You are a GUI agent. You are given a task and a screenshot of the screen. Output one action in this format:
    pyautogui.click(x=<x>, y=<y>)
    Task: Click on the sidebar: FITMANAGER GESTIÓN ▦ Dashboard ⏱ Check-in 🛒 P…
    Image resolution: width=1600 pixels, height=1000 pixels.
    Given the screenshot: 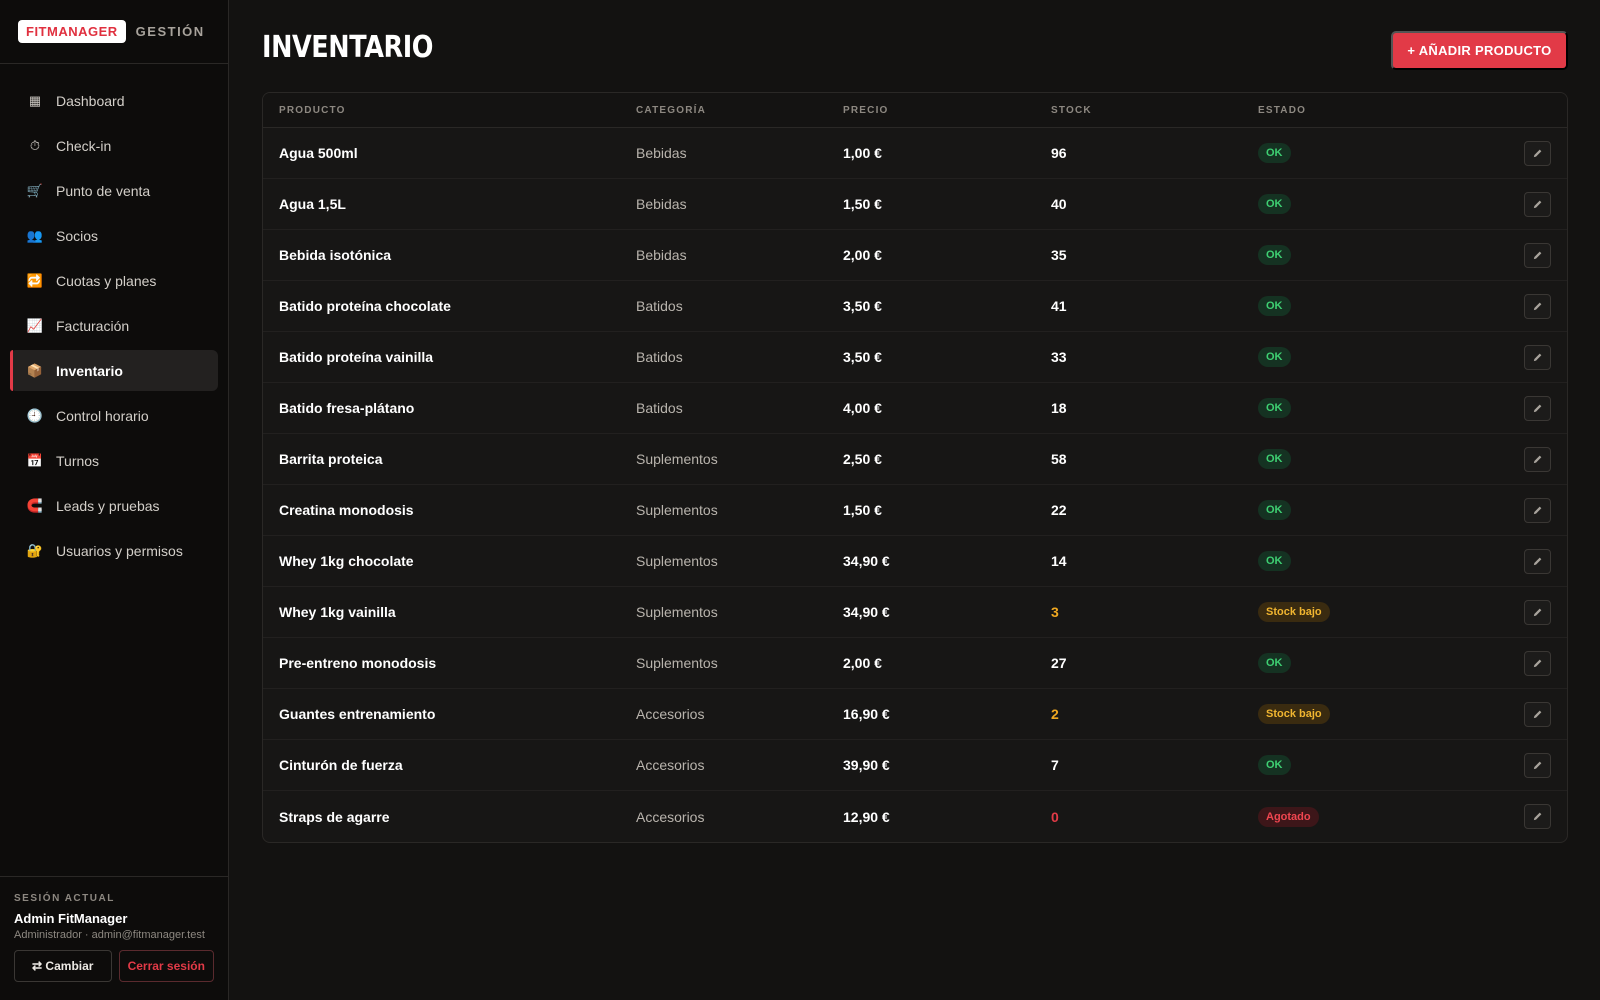 What is the action you would take?
    pyautogui.click(x=114, y=500)
    